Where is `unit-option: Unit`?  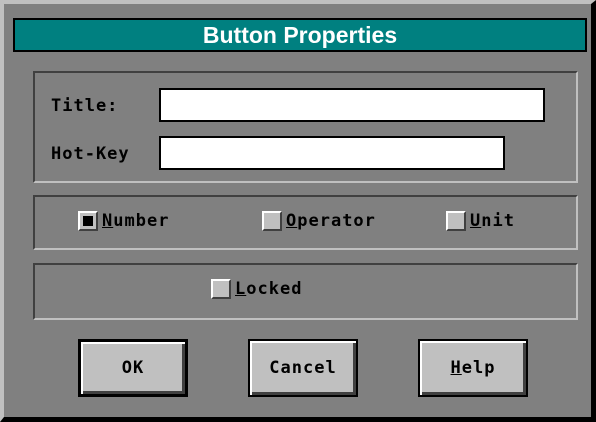
unit-option: Unit is located at coordinates (480, 221).